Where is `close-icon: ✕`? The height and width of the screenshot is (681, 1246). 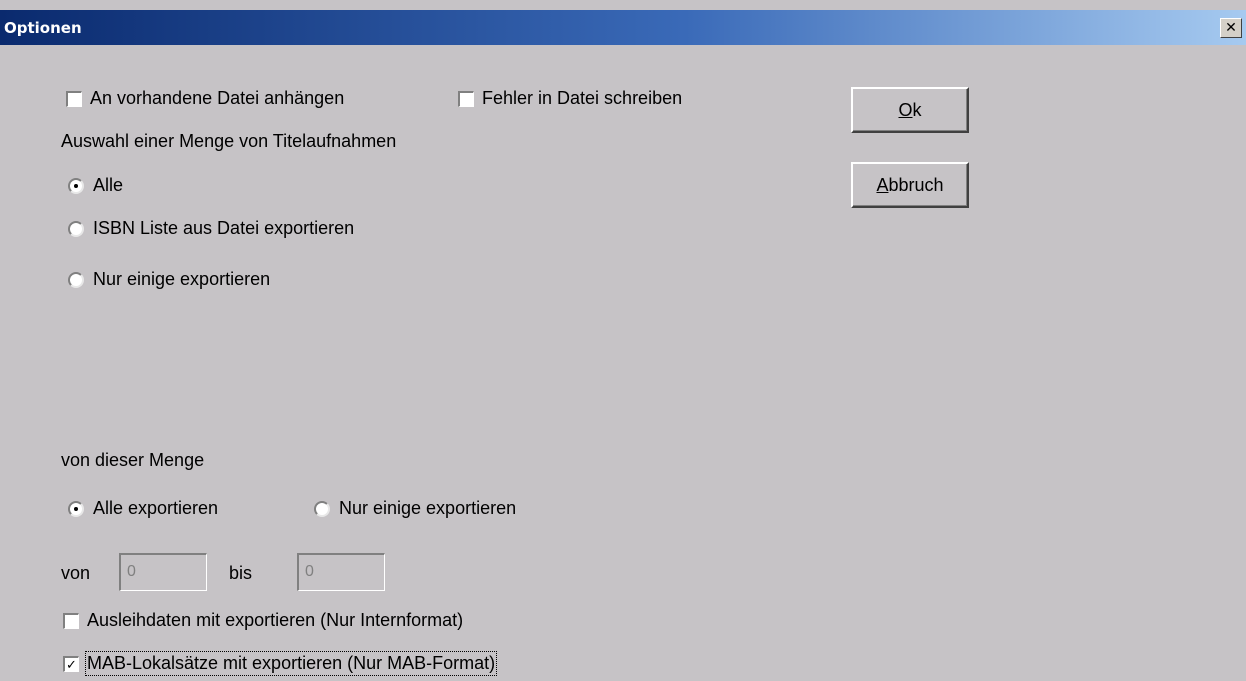 close-icon: ✕ is located at coordinates (1231, 28).